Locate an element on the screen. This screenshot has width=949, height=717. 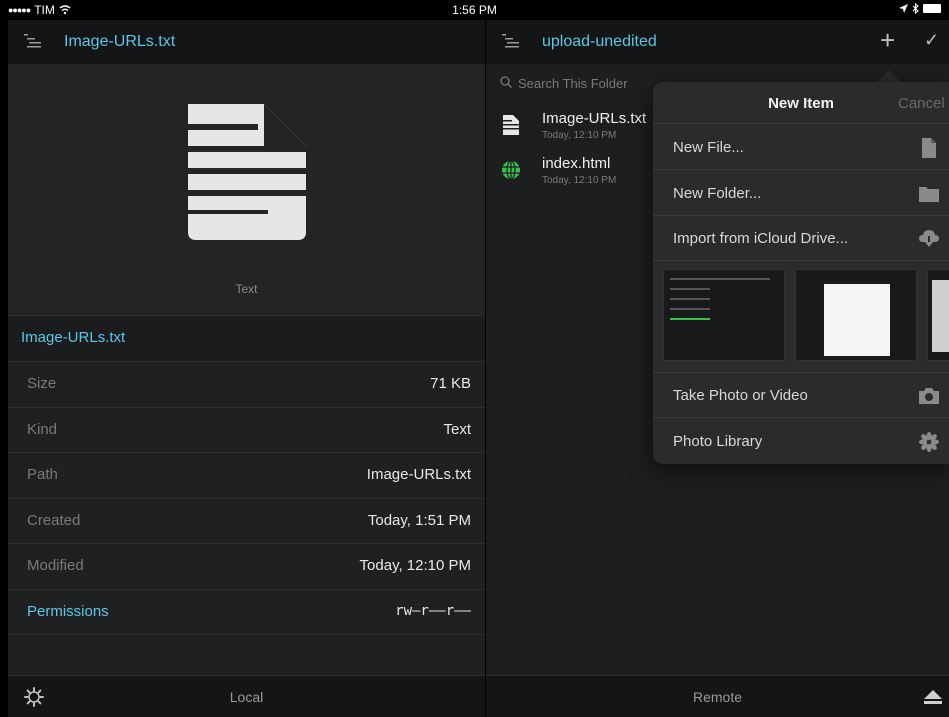
info-label: Modified is located at coordinates (55, 565).